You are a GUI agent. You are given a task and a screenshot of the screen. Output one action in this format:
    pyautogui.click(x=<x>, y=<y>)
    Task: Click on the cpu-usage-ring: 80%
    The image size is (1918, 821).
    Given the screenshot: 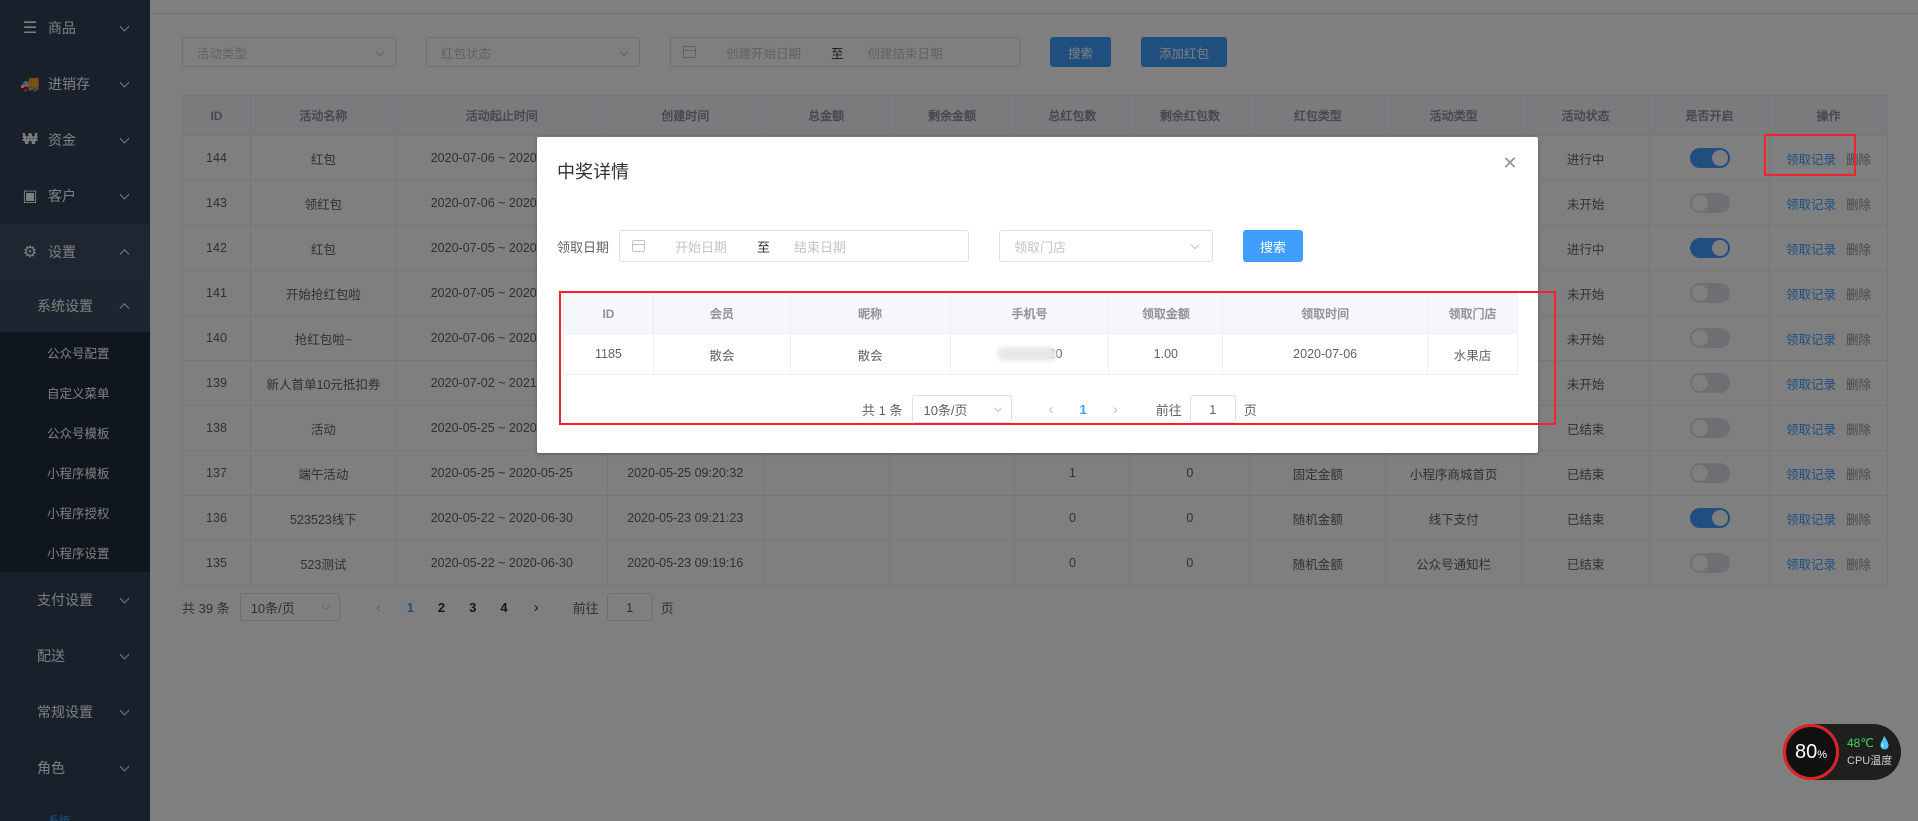 What is the action you would take?
    pyautogui.click(x=1811, y=752)
    